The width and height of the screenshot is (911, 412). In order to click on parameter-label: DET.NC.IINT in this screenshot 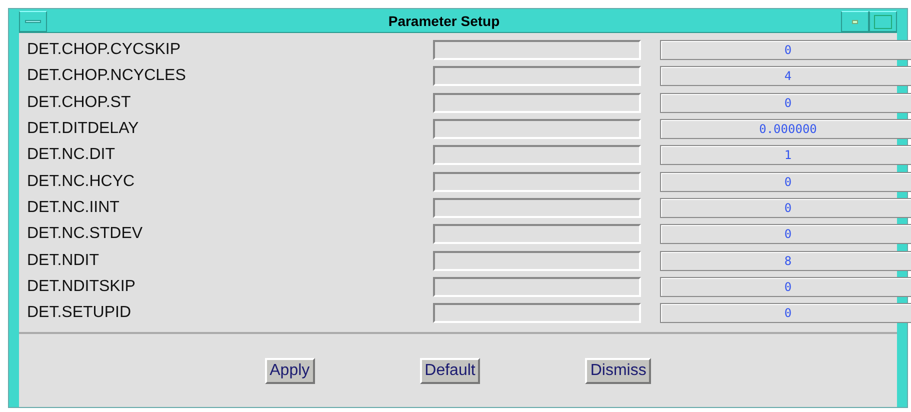, I will do `click(73, 208)`.